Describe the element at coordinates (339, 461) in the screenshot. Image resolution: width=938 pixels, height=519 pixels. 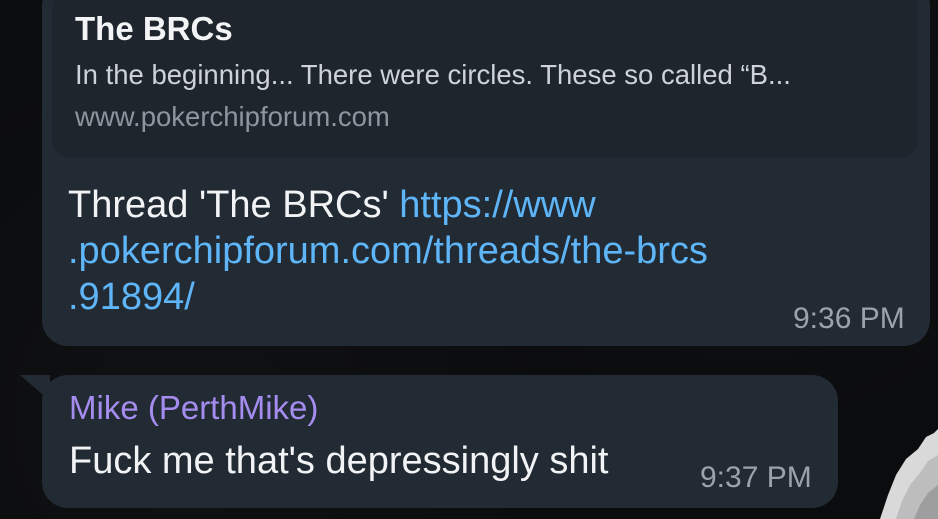
I see `message-text: Fuck me that's depressingly shit` at that location.